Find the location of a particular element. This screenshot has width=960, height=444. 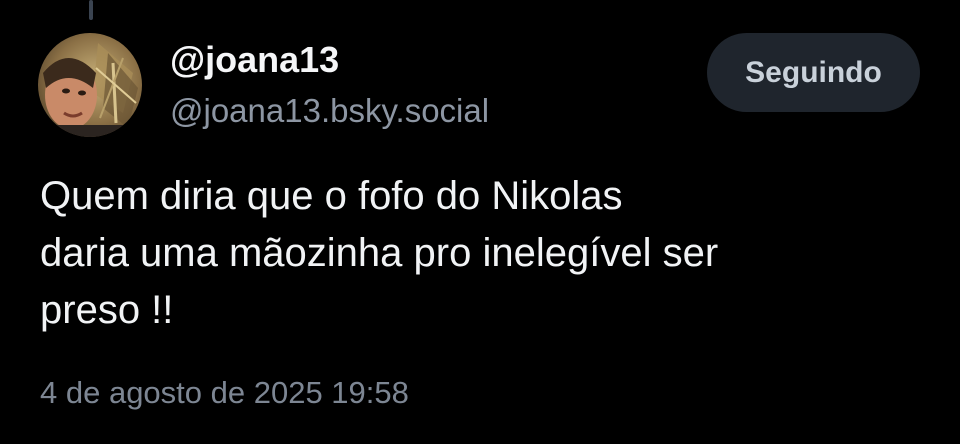

user-avatar-photo-icon is located at coordinates (90, 85).